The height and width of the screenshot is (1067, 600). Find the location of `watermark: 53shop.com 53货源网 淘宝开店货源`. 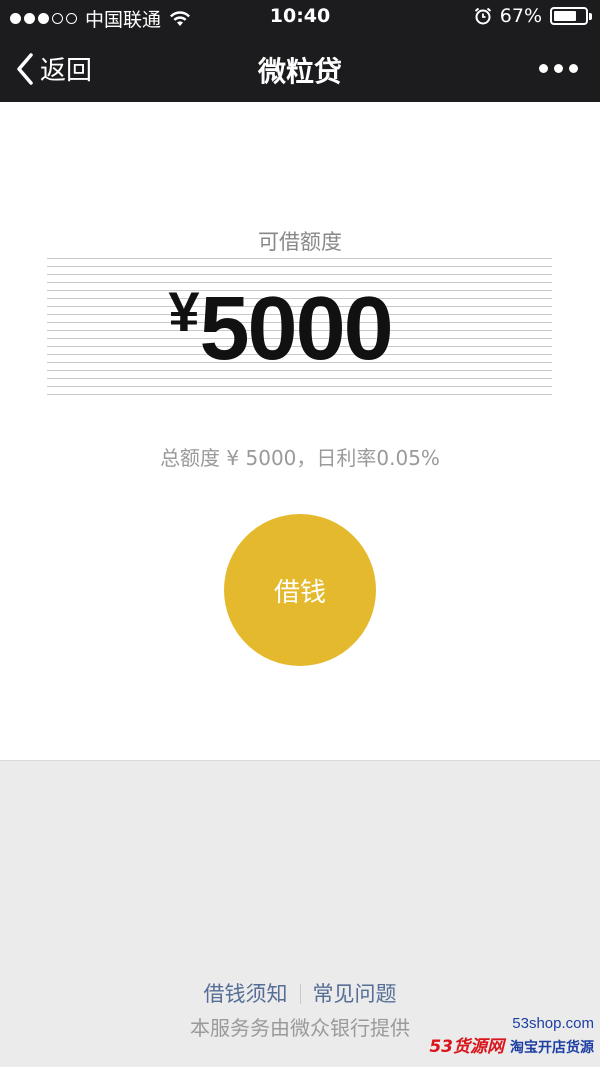

watermark: 53shop.com 53货源网 淘宝开店货源 is located at coordinates (511, 1036).